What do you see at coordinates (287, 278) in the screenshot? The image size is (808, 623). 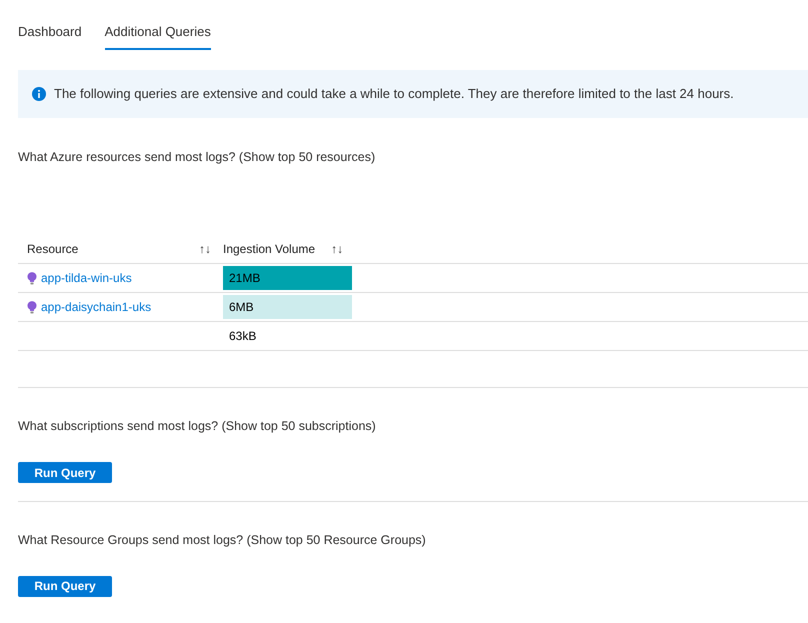 I see `volume-cell: 21MB` at bounding box center [287, 278].